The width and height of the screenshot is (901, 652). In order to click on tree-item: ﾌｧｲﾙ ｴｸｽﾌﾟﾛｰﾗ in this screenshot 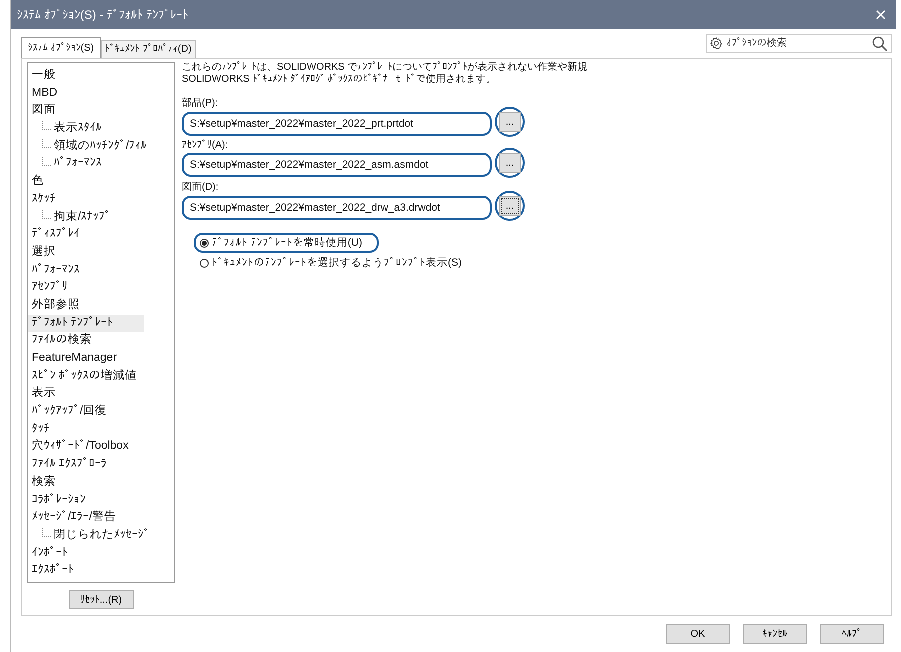, I will do `click(101, 465)`.